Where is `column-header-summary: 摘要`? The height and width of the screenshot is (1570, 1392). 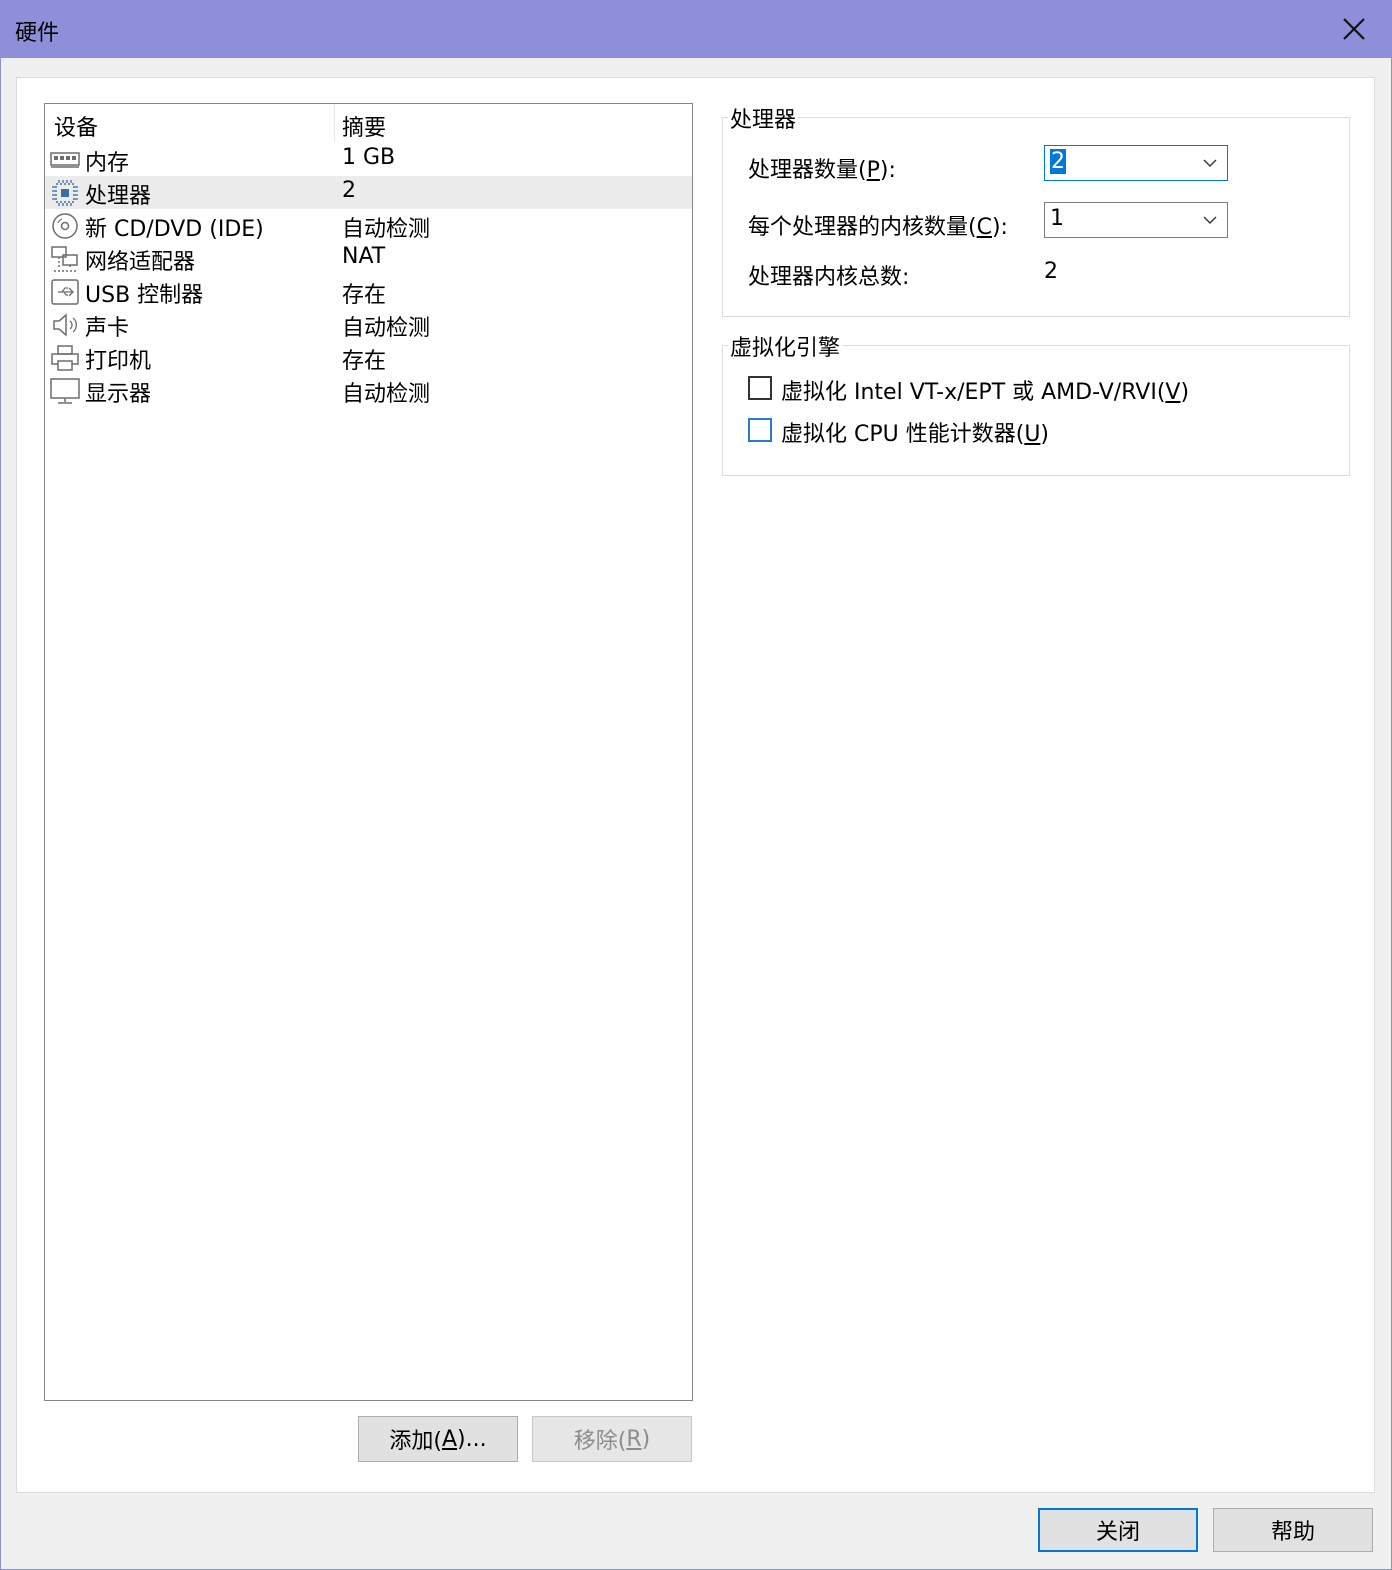 column-header-summary: 摘要 is located at coordinates (364, 126).